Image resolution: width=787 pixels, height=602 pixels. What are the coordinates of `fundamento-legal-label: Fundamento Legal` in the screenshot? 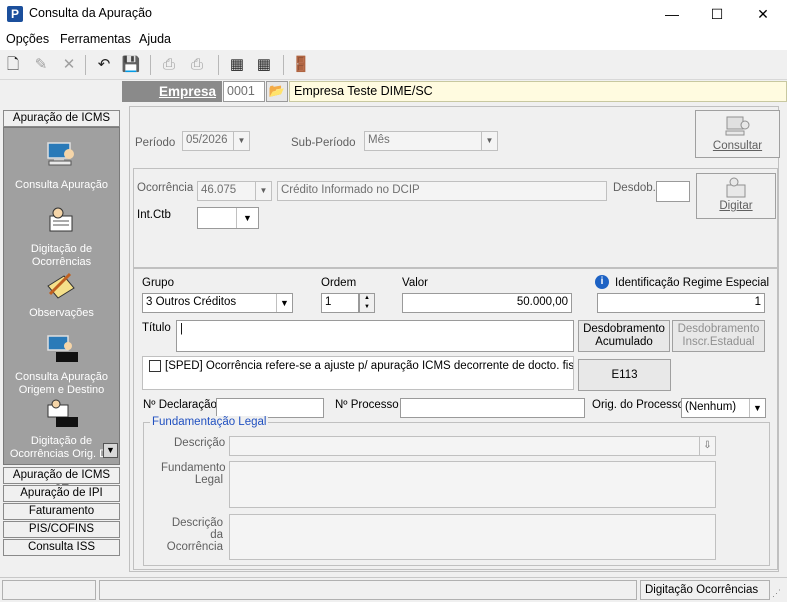 It's located at (193, 474).